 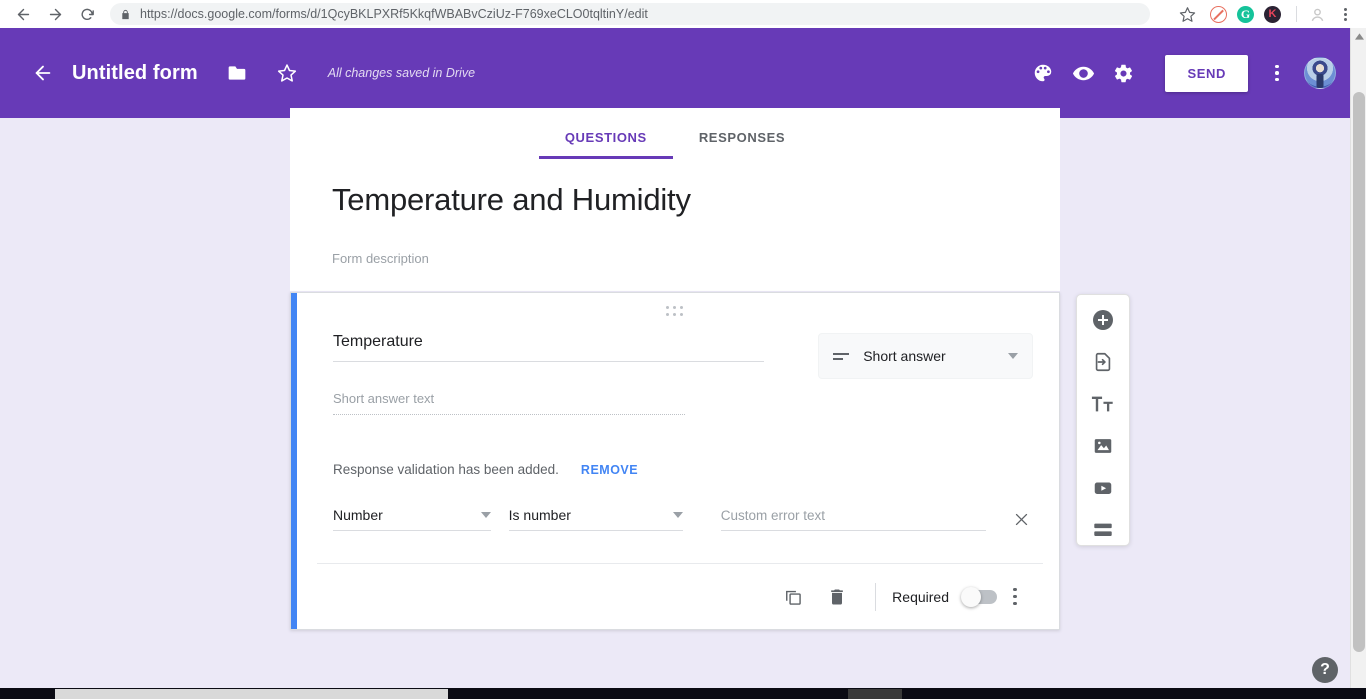 What do you see at coordinates (841, 356) in the screenshot?
I see `short-answer-icon` at bounding box center [841, 356].